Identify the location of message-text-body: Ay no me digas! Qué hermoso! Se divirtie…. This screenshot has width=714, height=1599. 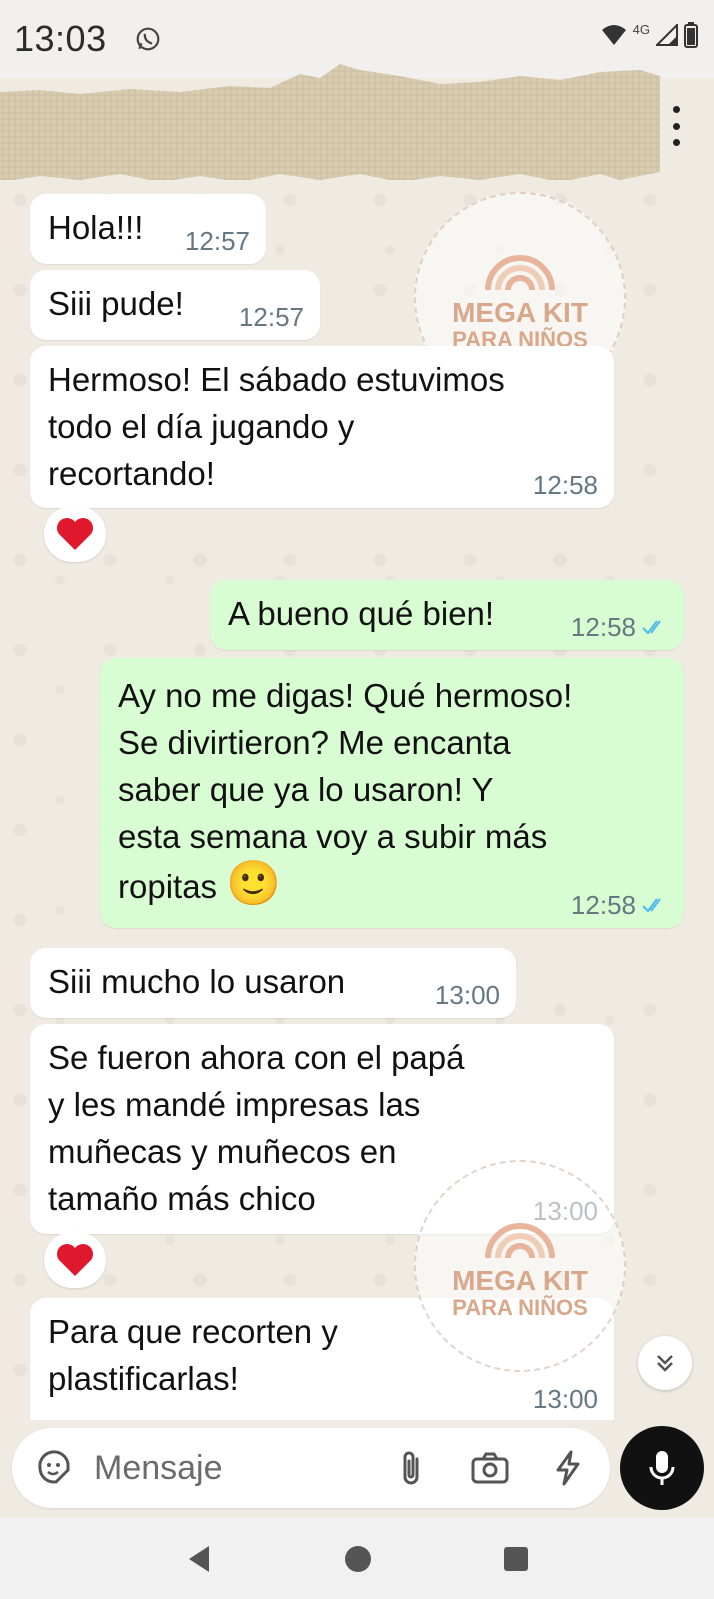
(345, 791).